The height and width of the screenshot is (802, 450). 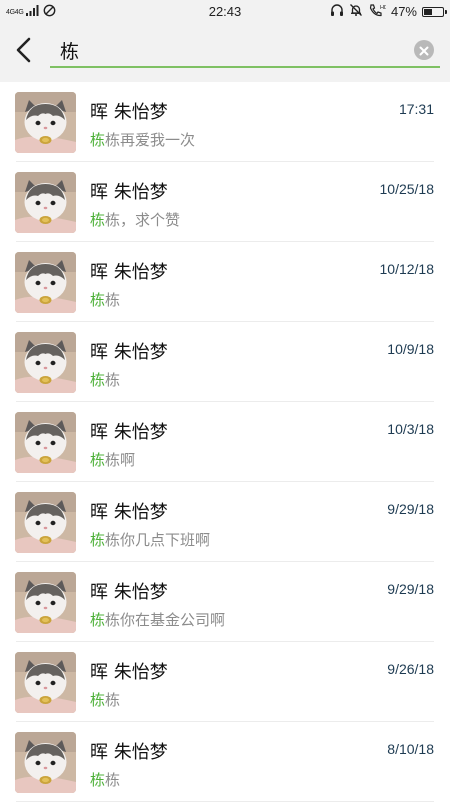 What do you see at coordinates (225, 762) in the screenshot?
I see `search-result-row: 晖 朱怡梦 8/10/18 栋栋` at bounding box center [225, 762].